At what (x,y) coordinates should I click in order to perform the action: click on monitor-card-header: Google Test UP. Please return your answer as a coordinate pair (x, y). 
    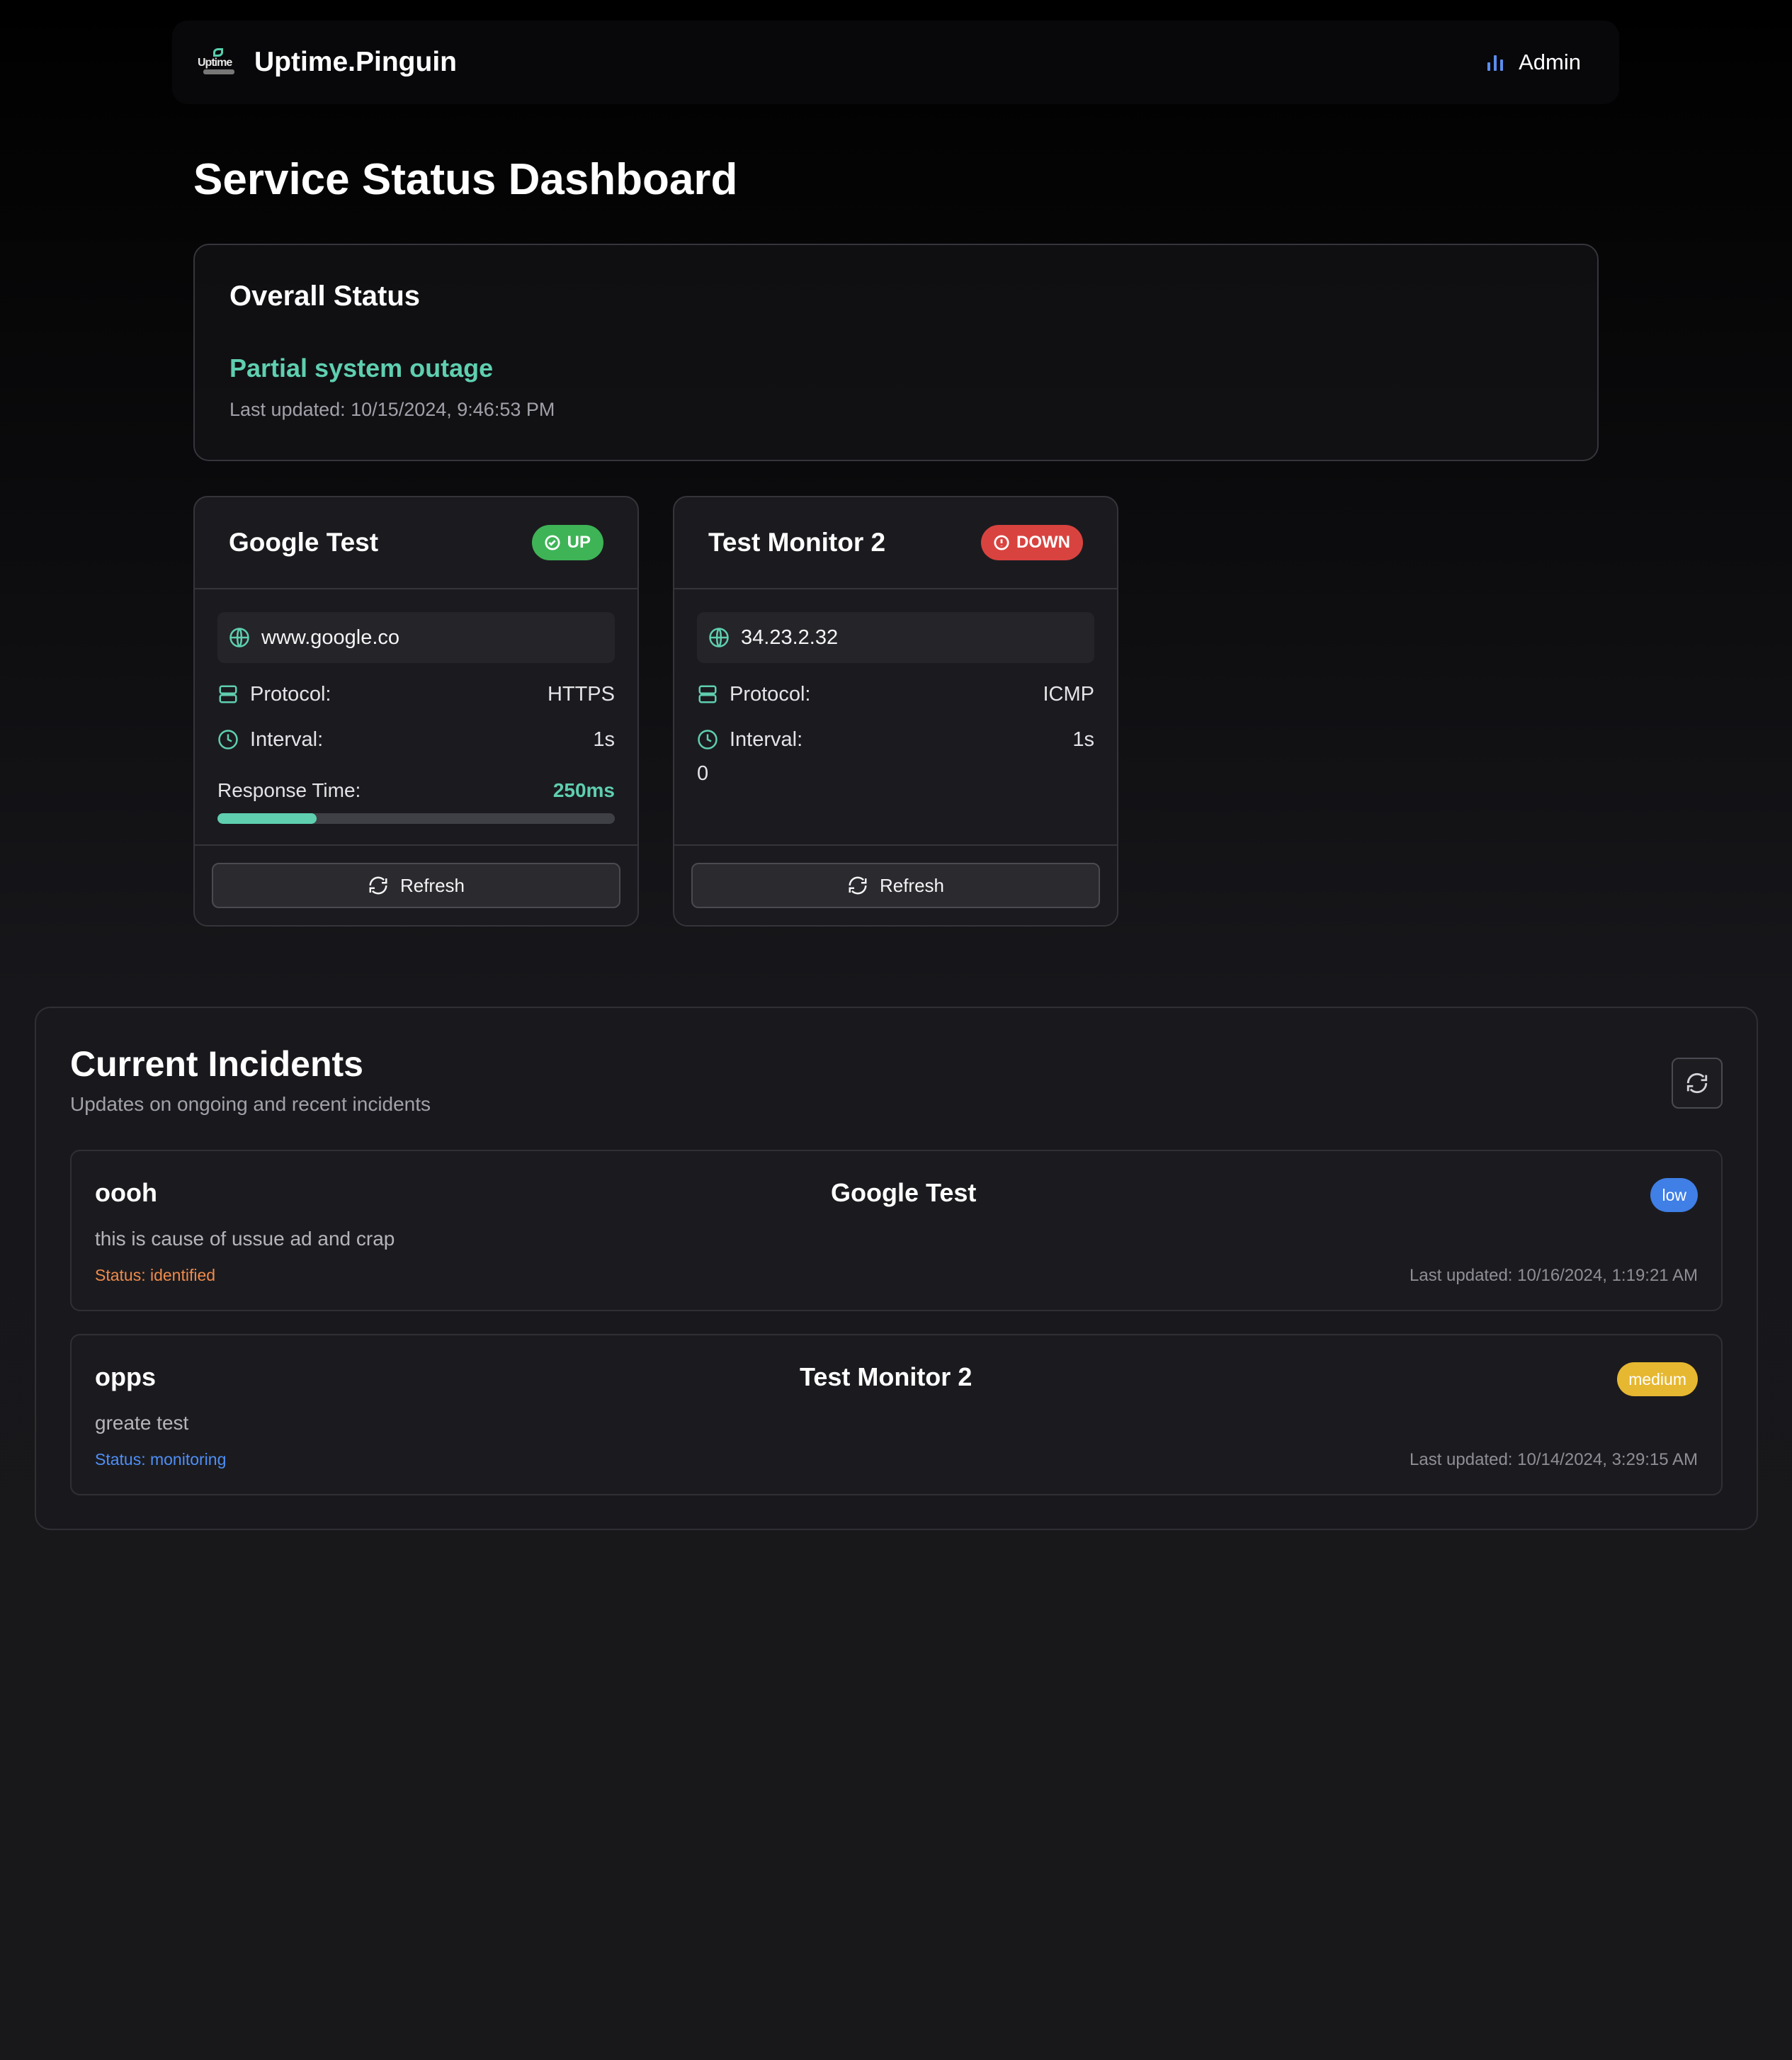
    Looking at the image, I should click on (416, 543).